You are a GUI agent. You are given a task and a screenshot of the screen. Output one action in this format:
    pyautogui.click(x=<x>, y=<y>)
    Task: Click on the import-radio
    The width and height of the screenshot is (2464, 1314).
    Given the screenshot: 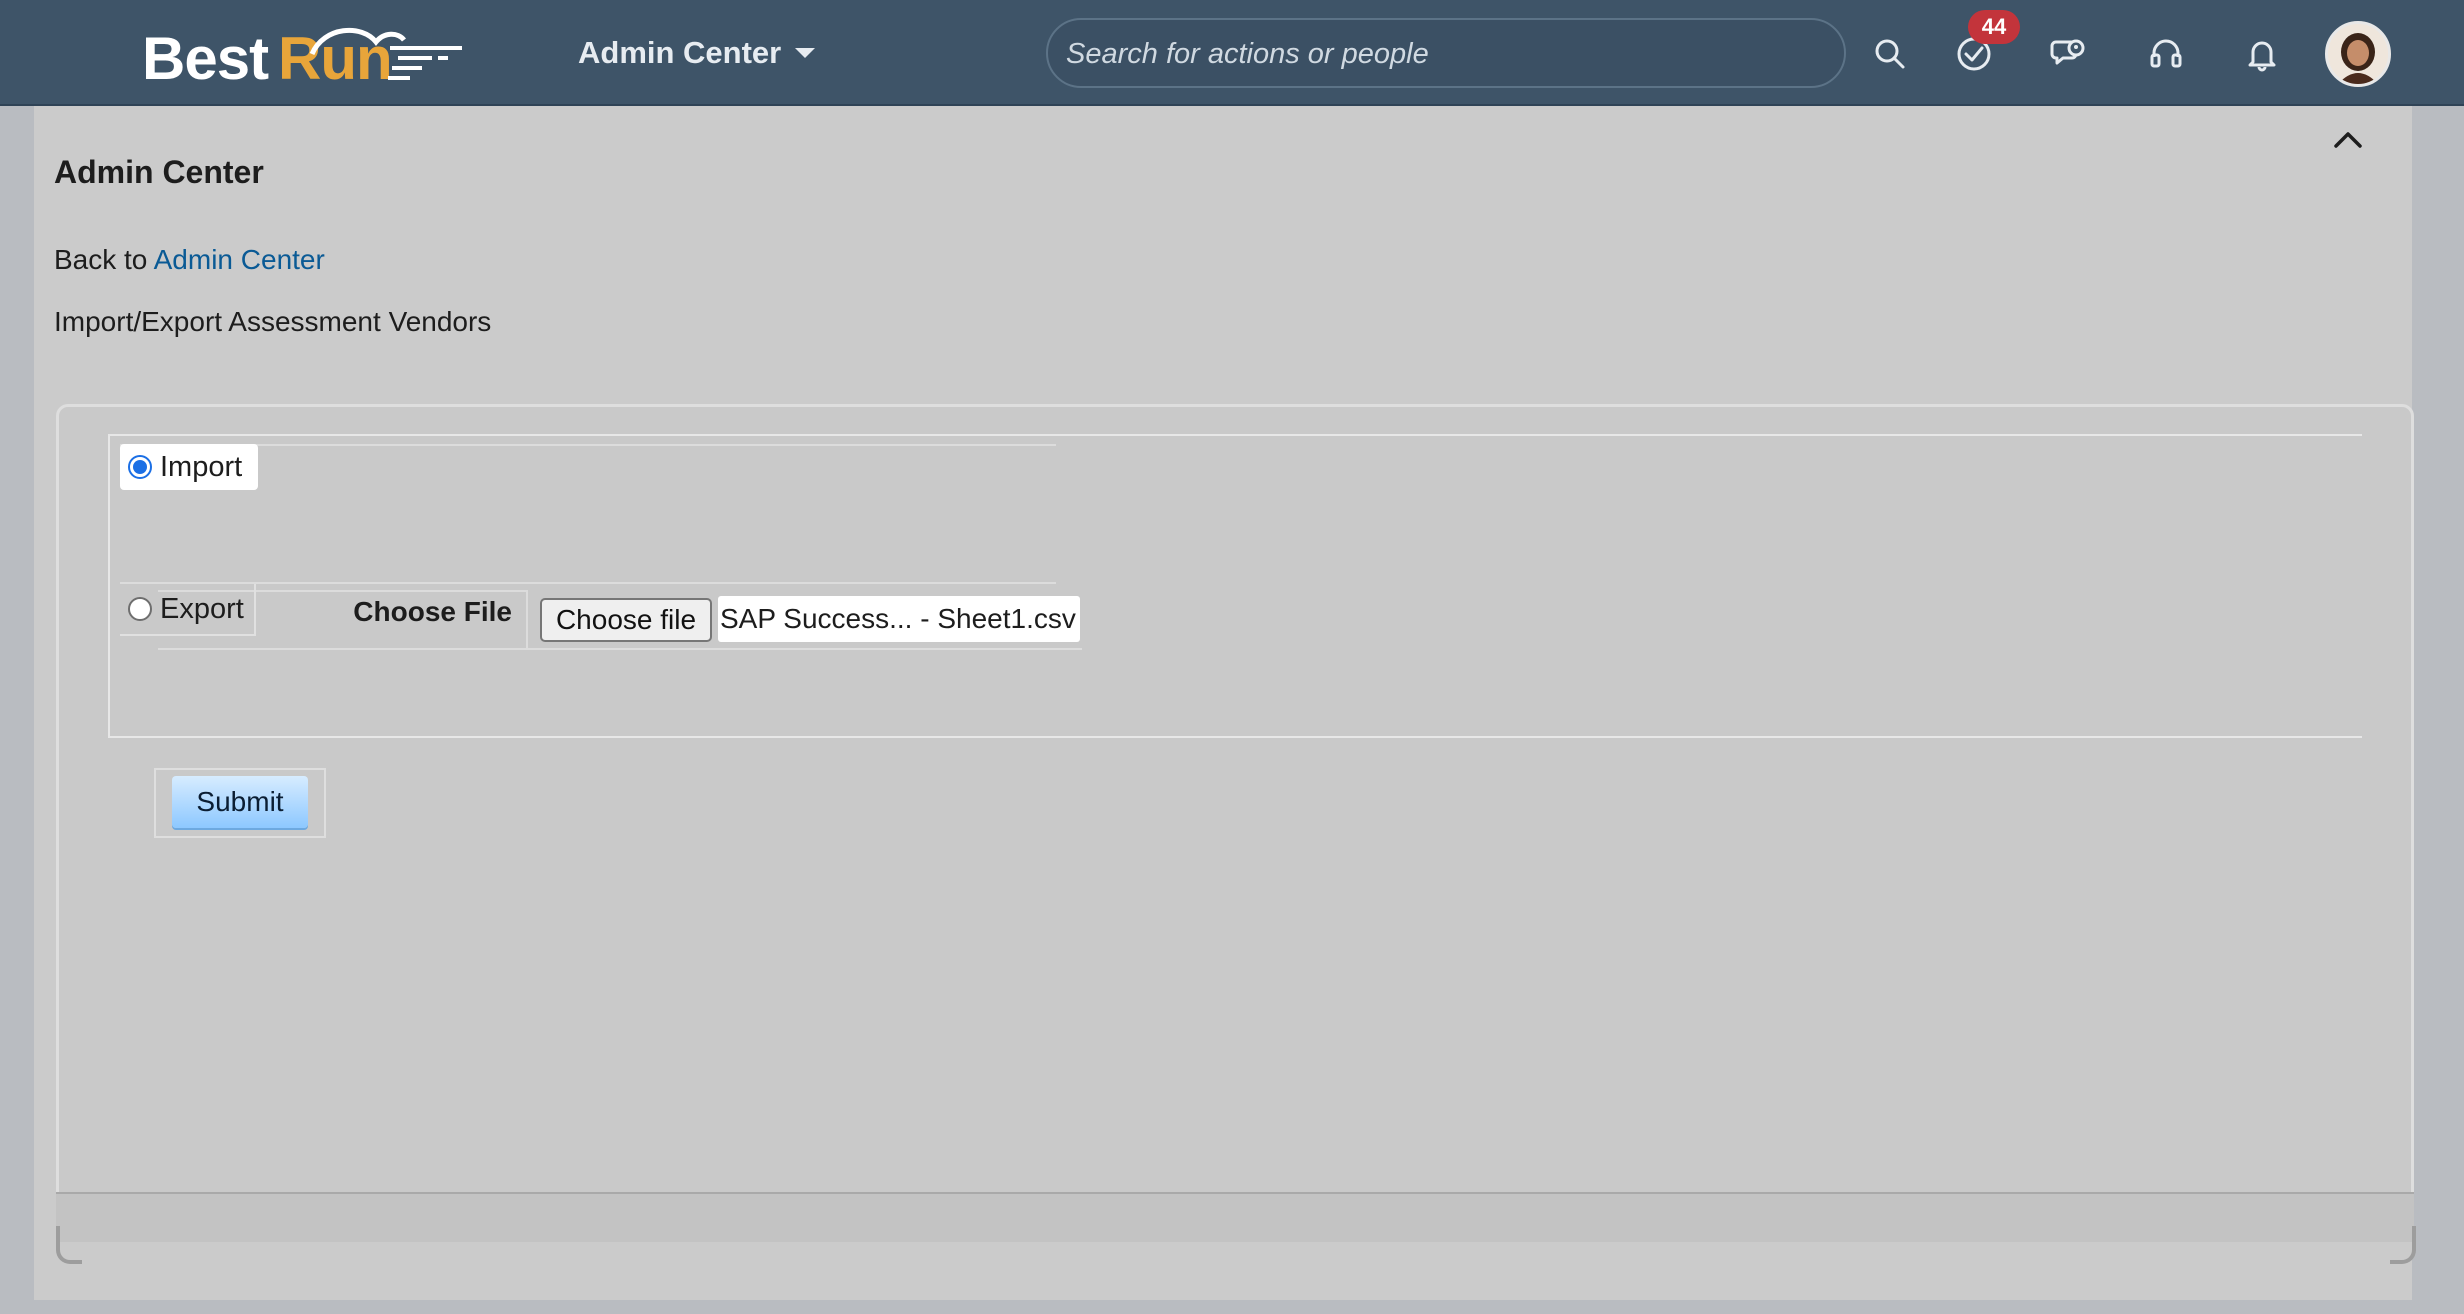 What is the action you would take?
    pyautogui.click(x=140, y=467)
    